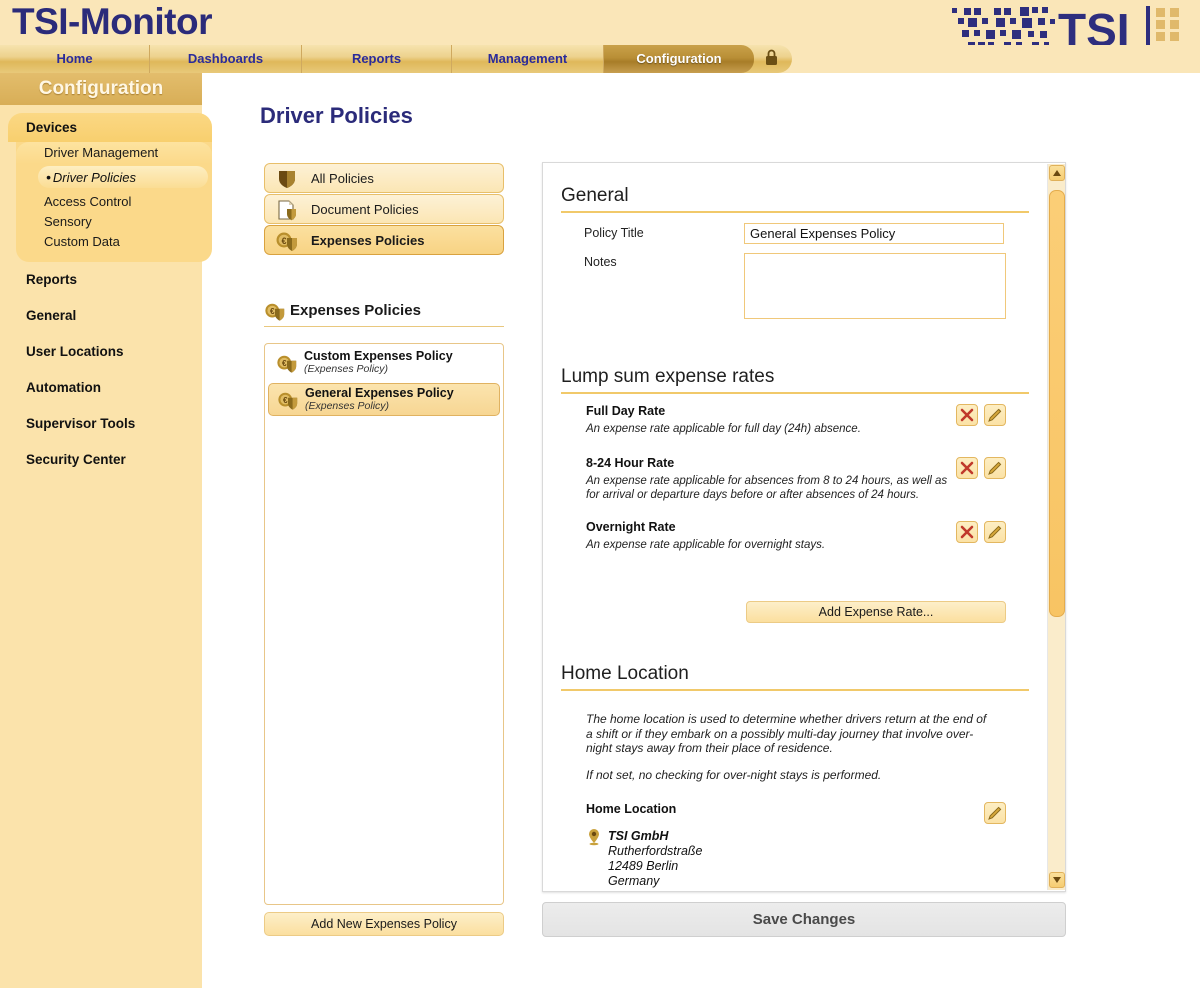  I want to click on sidebar-item-driver-policies: • Driver Policies, so click(123, 177).